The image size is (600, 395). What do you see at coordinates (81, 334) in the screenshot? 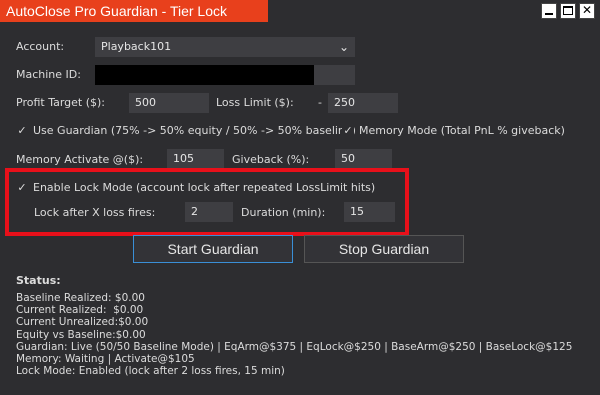
I see `status-line-equity-vs-baseline: Equity vs Baseline:$0.00` at bounding box center [81, 334].